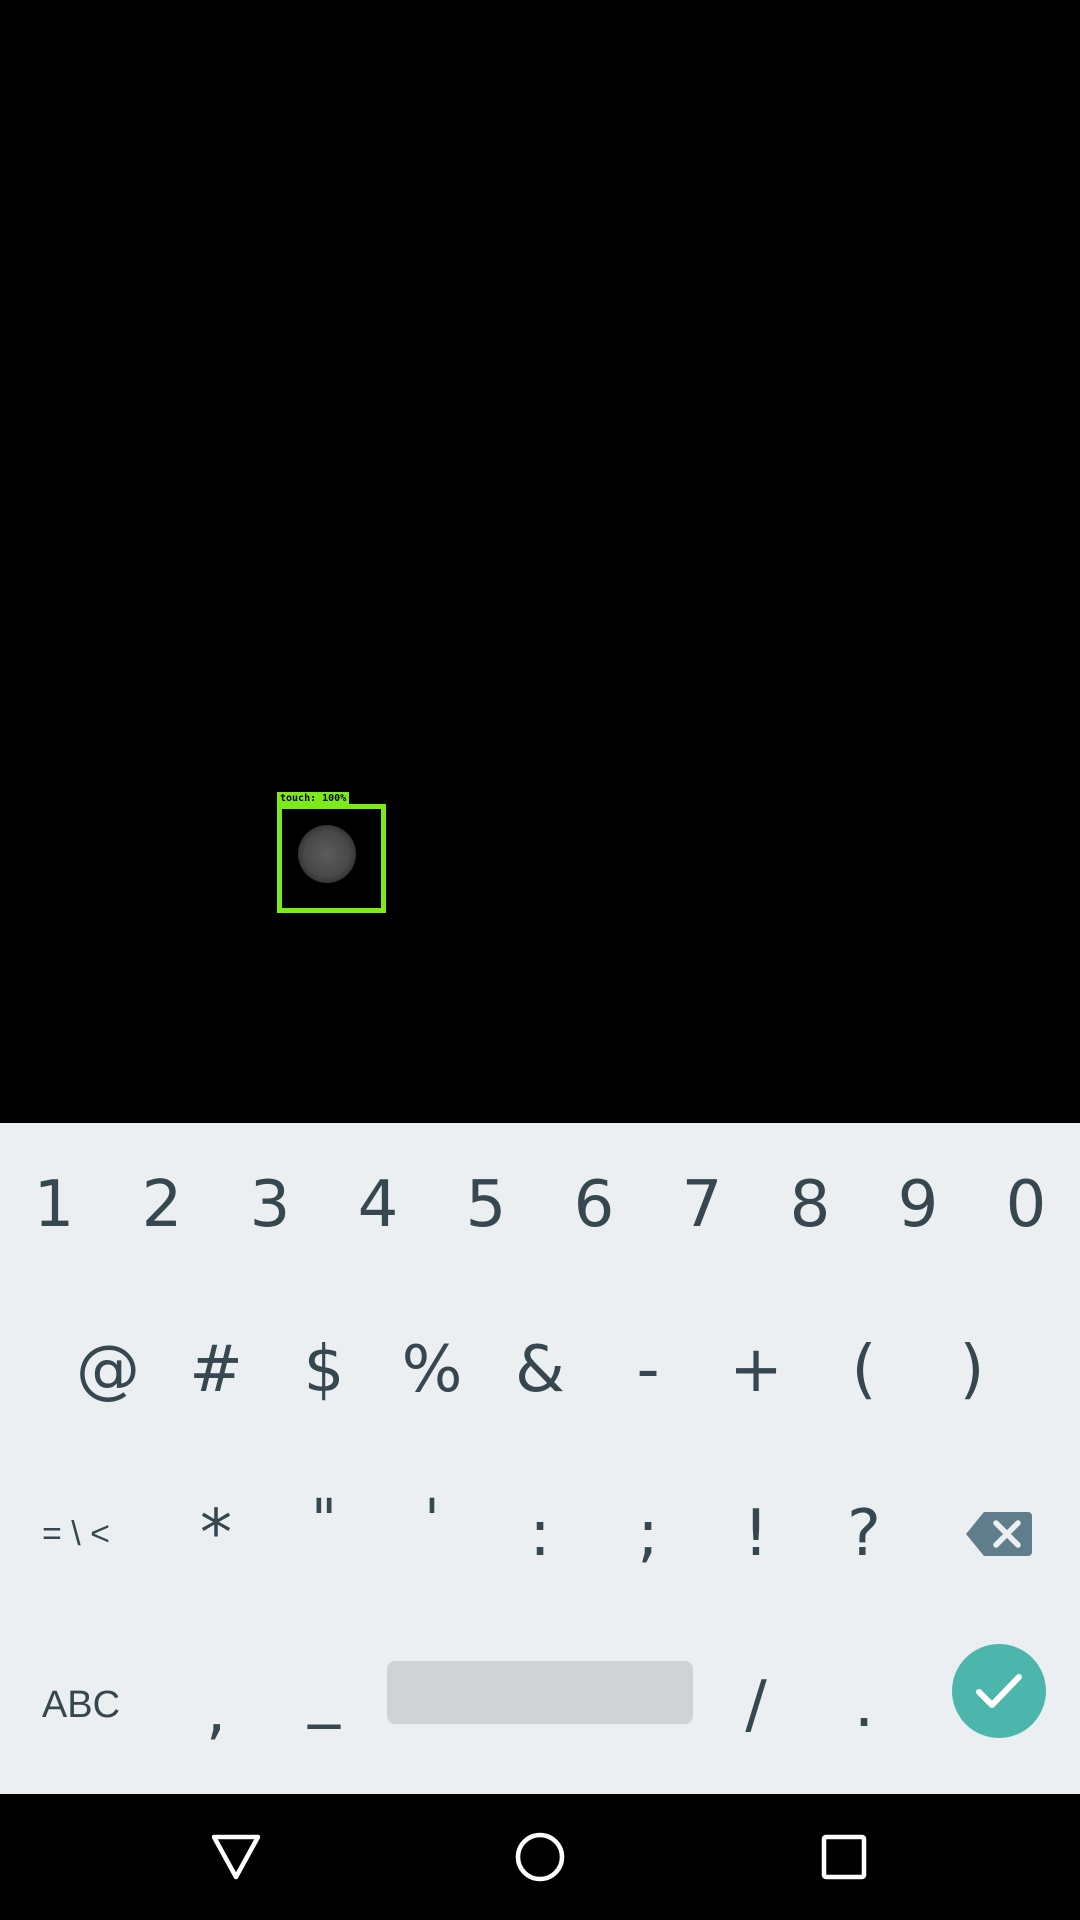 The height and width of the screenshot is (1920, 1080). Describe the element at coordinates (1026, 1205) in the screenshot. I see `key-0: 0` at that location.